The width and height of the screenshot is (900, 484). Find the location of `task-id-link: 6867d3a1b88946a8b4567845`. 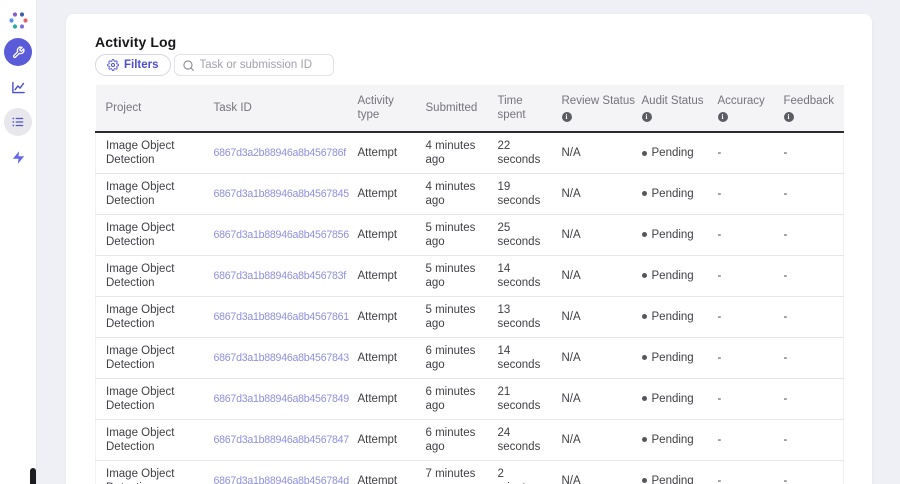

task-id-link: 6867d3a1b88946a8b4567845 is located at coordinates (282, 194).